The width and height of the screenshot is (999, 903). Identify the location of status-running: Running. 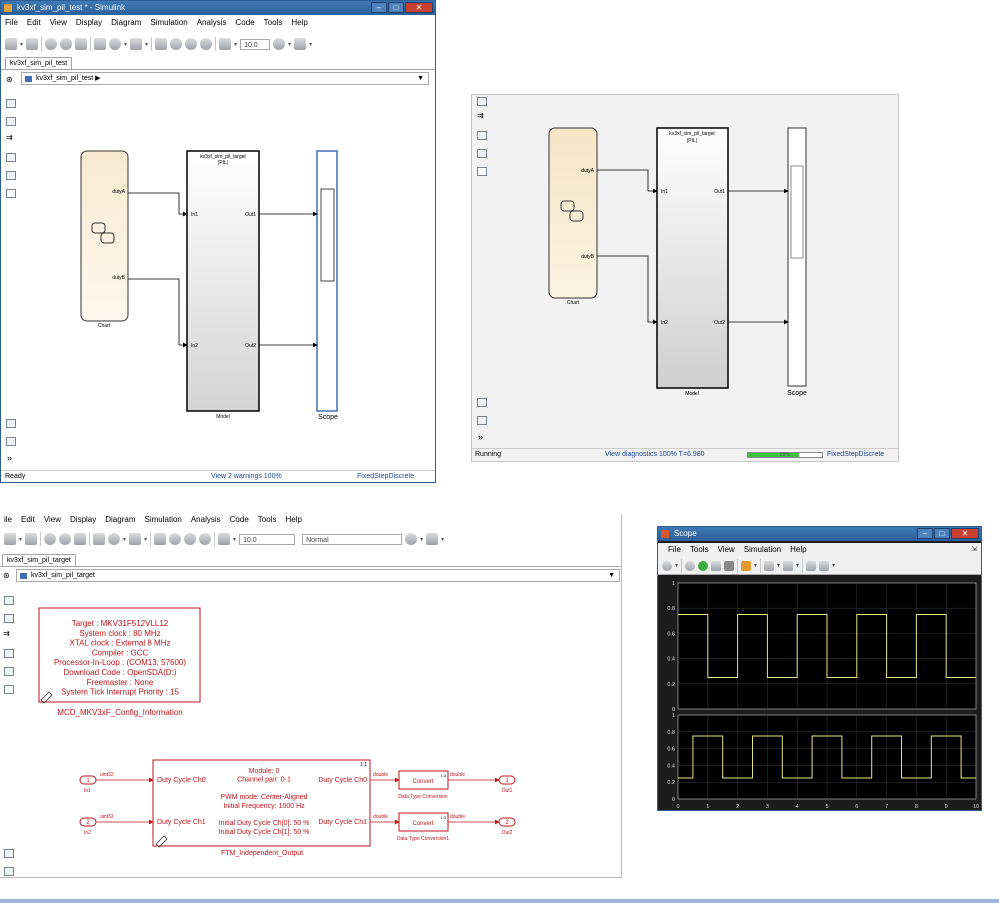
(488, 454).